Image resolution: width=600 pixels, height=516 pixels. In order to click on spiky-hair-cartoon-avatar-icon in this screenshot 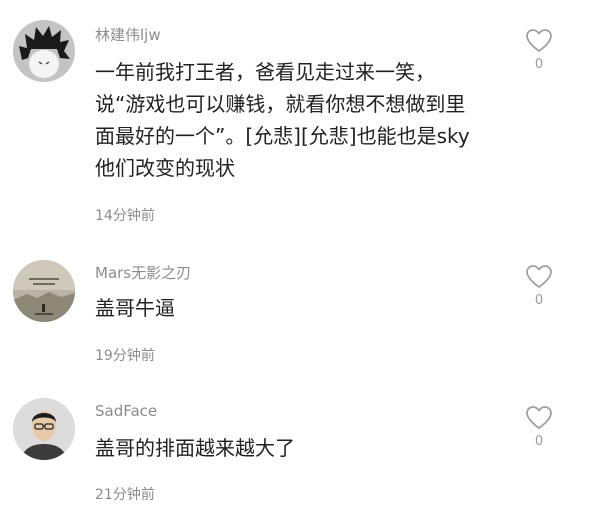, I will do `click(44, 51)`.